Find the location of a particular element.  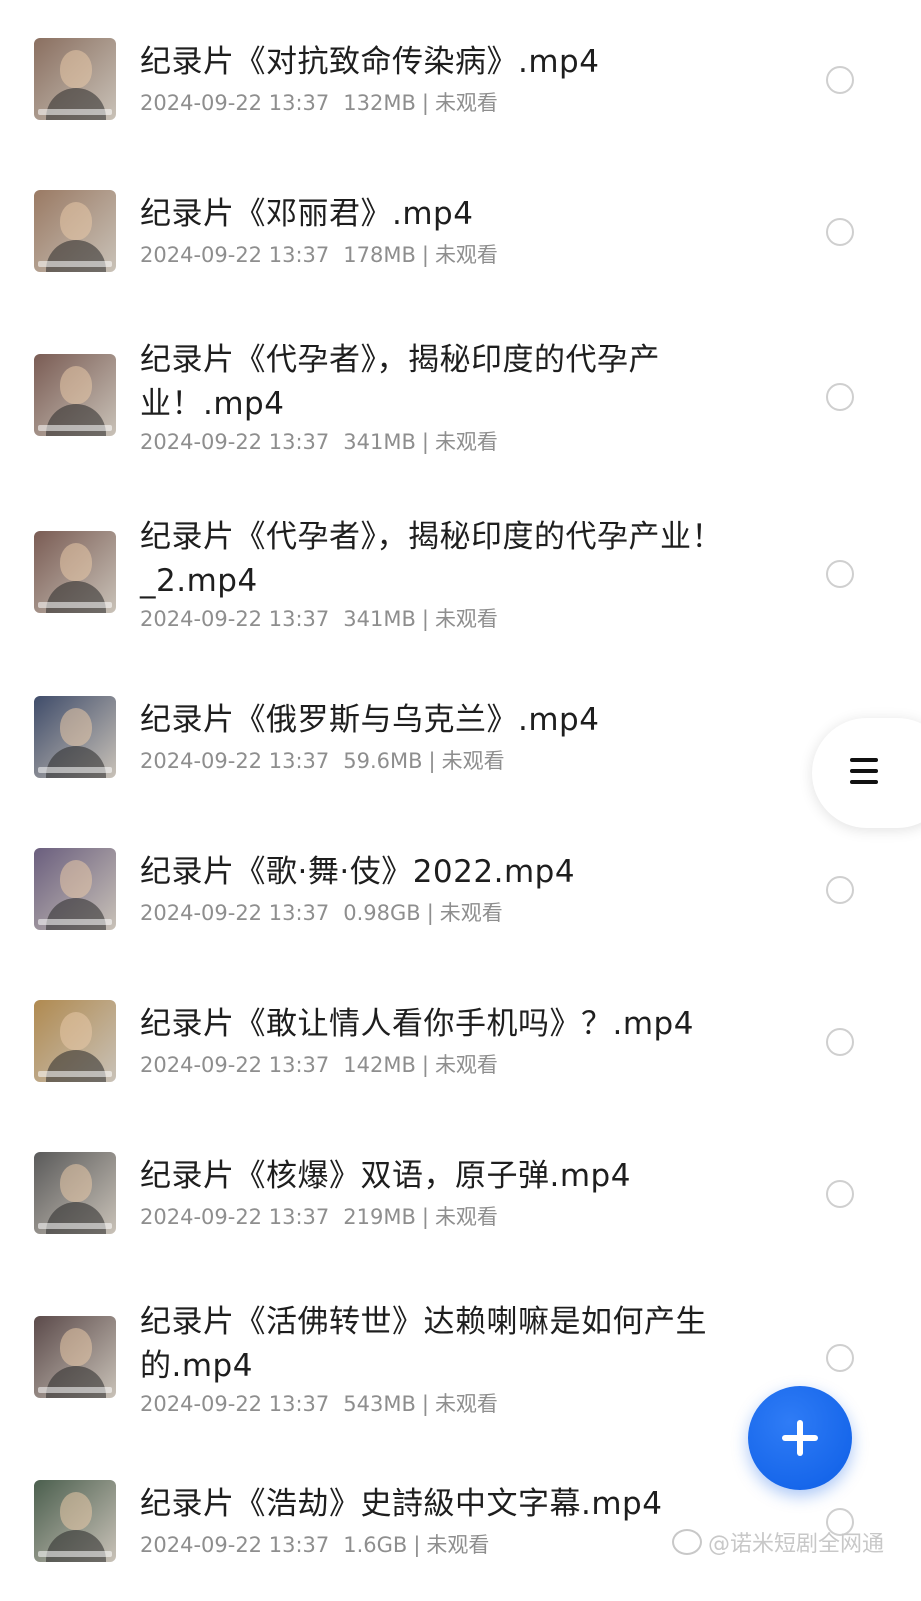

file-title: 纪录片《俄罗斯与乌克兰》.mp4 is located at coordinates (440, 720).